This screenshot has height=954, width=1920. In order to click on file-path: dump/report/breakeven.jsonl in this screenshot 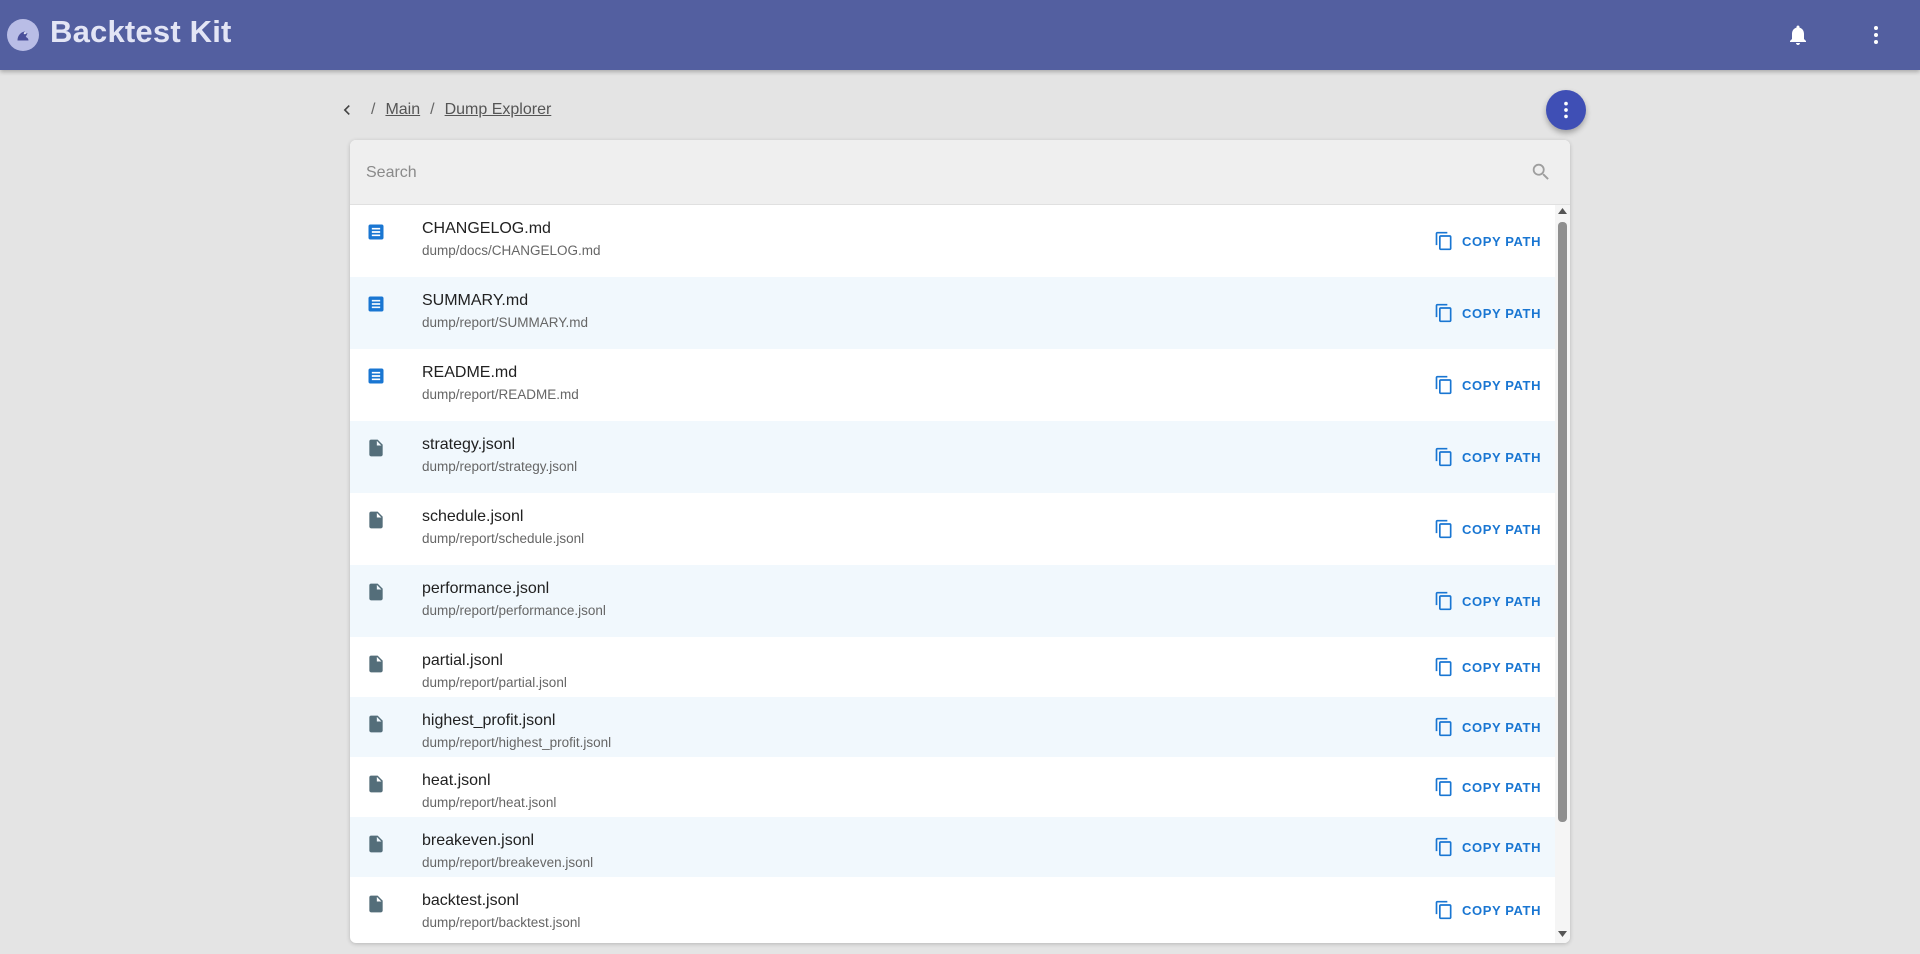, I will do `click(508, 862)`.